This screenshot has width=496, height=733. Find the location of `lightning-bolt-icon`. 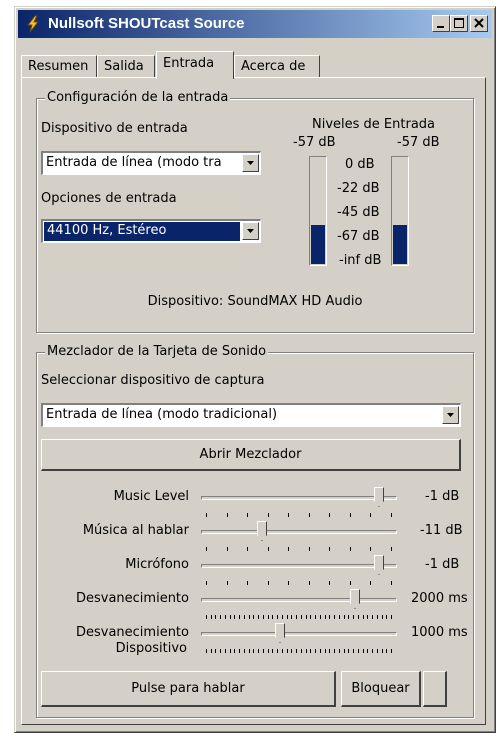

lightning-bolt-icon is located at coordinates (33, 24).